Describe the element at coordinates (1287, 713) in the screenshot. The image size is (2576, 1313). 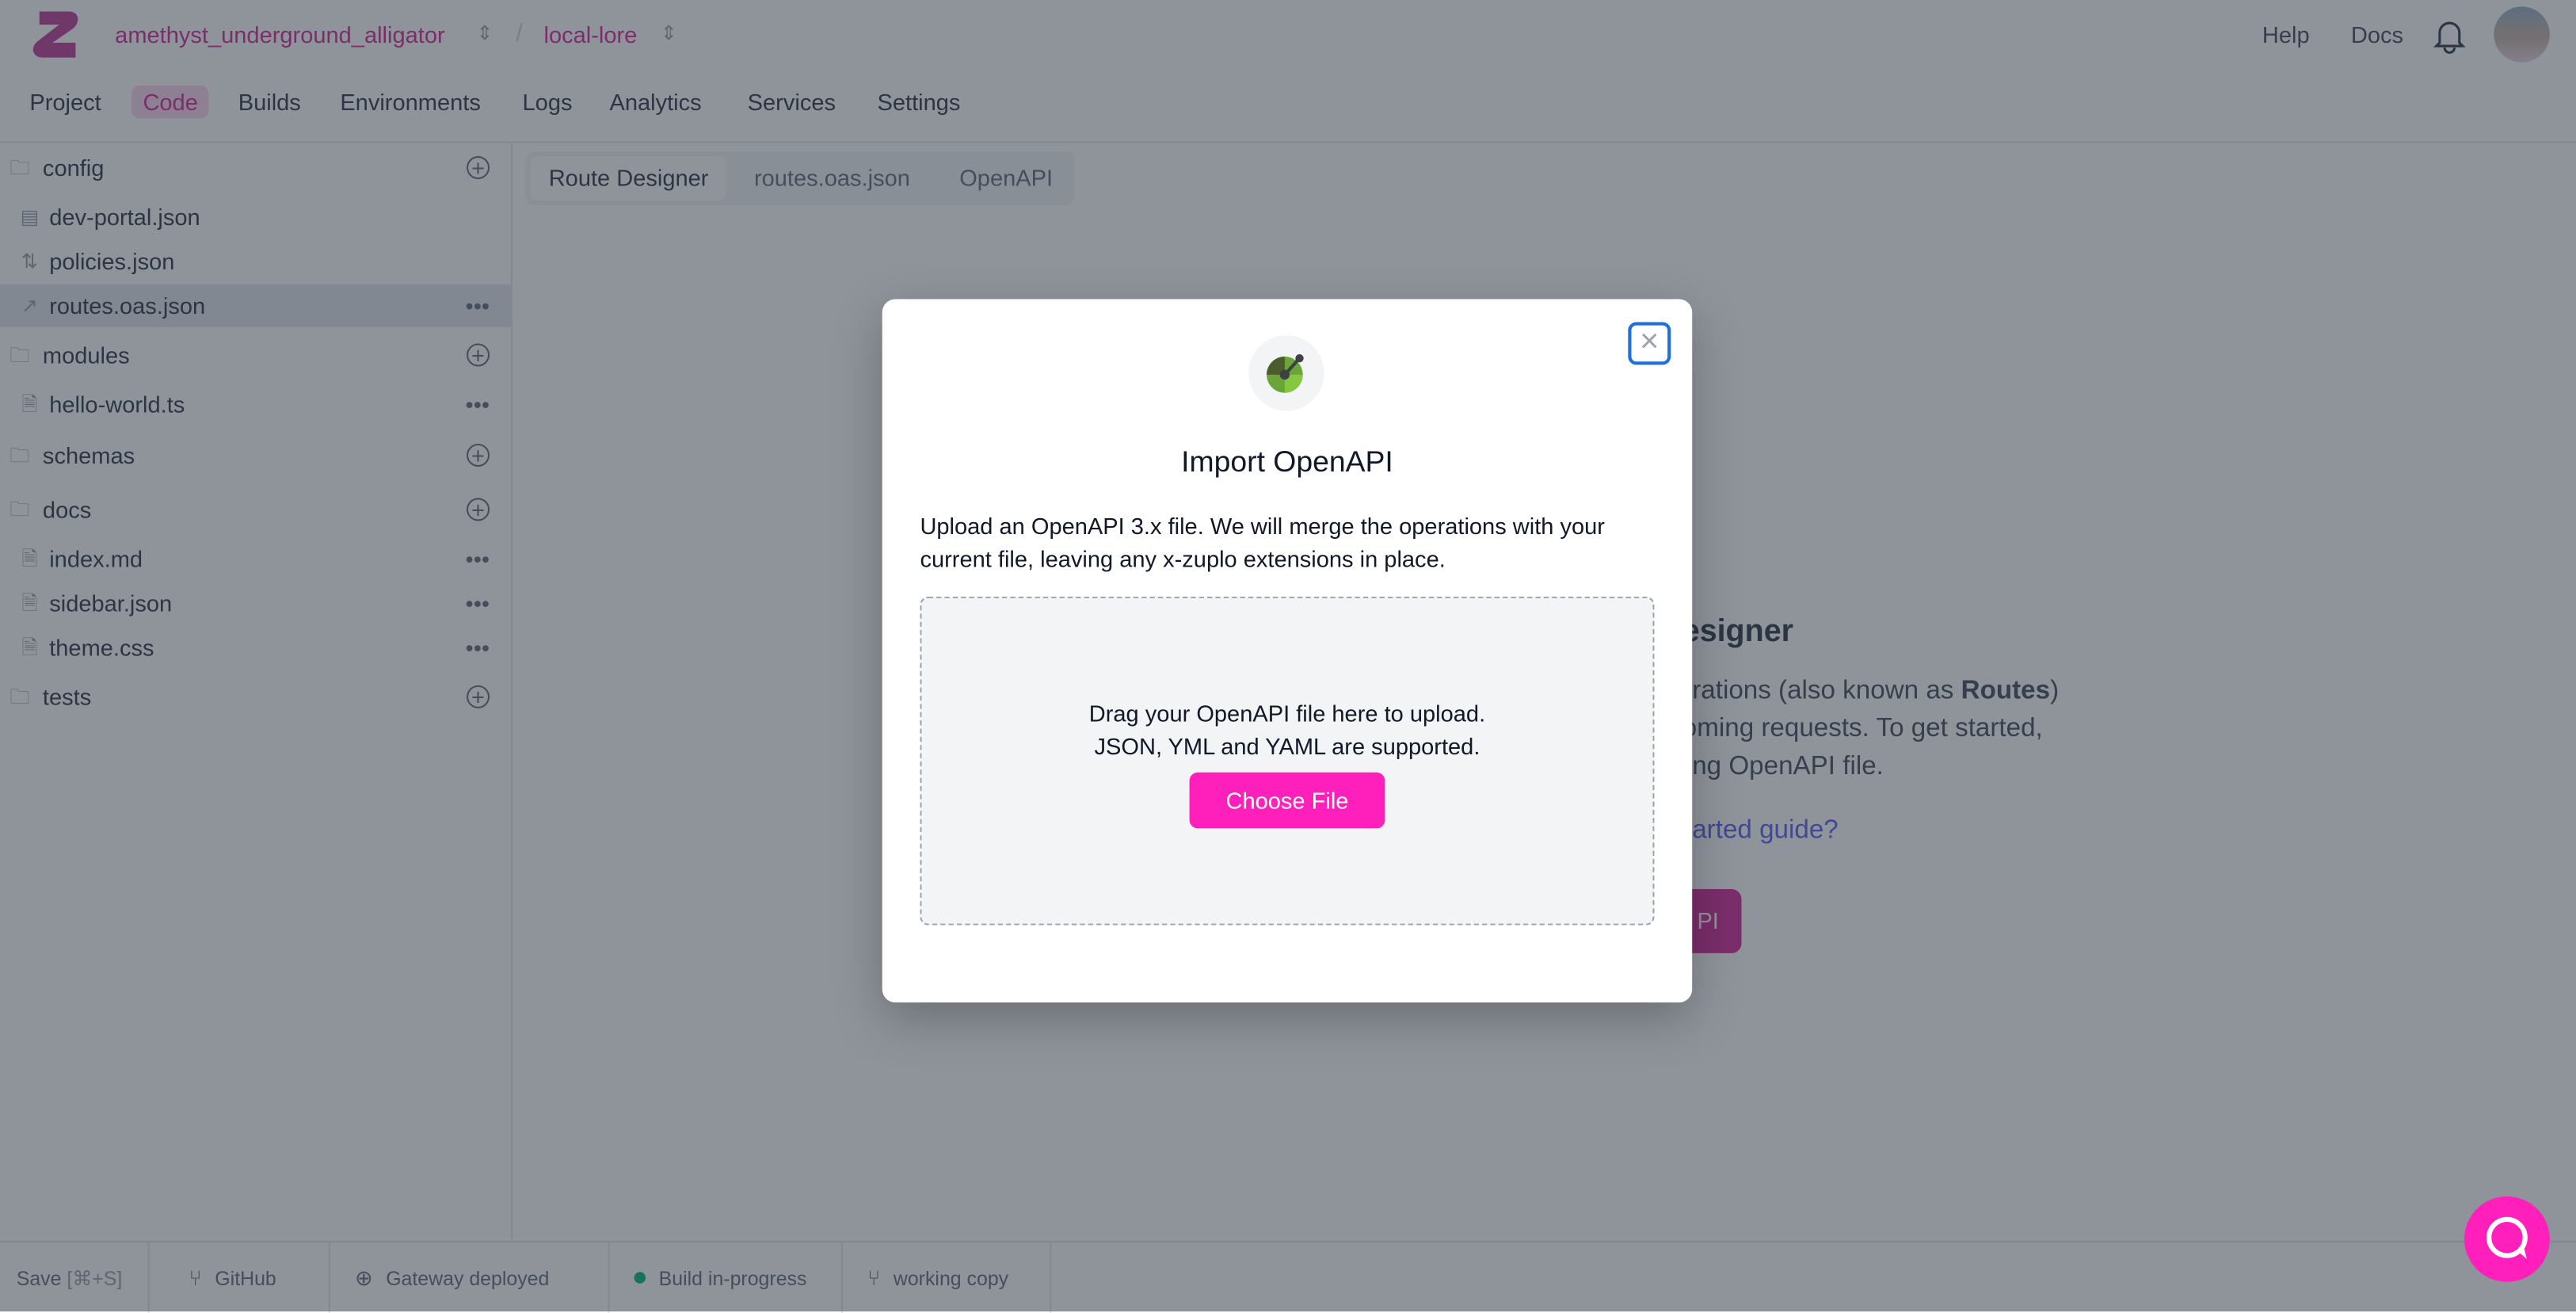
I see `dropzone-line: Drag your OpenAPI file here to upload.` at that location.